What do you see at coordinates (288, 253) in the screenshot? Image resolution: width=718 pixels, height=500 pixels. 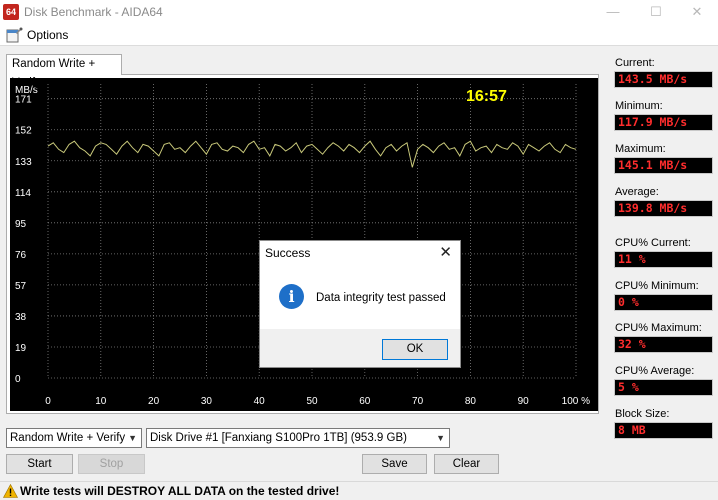 I see `dialog-title: Success` at bounding box center [288, 253].